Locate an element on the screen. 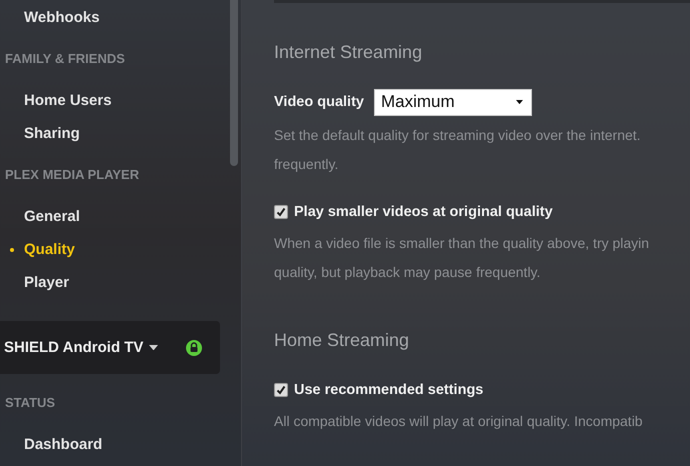  sidebar-link: General is located at coordinates (40, 216).